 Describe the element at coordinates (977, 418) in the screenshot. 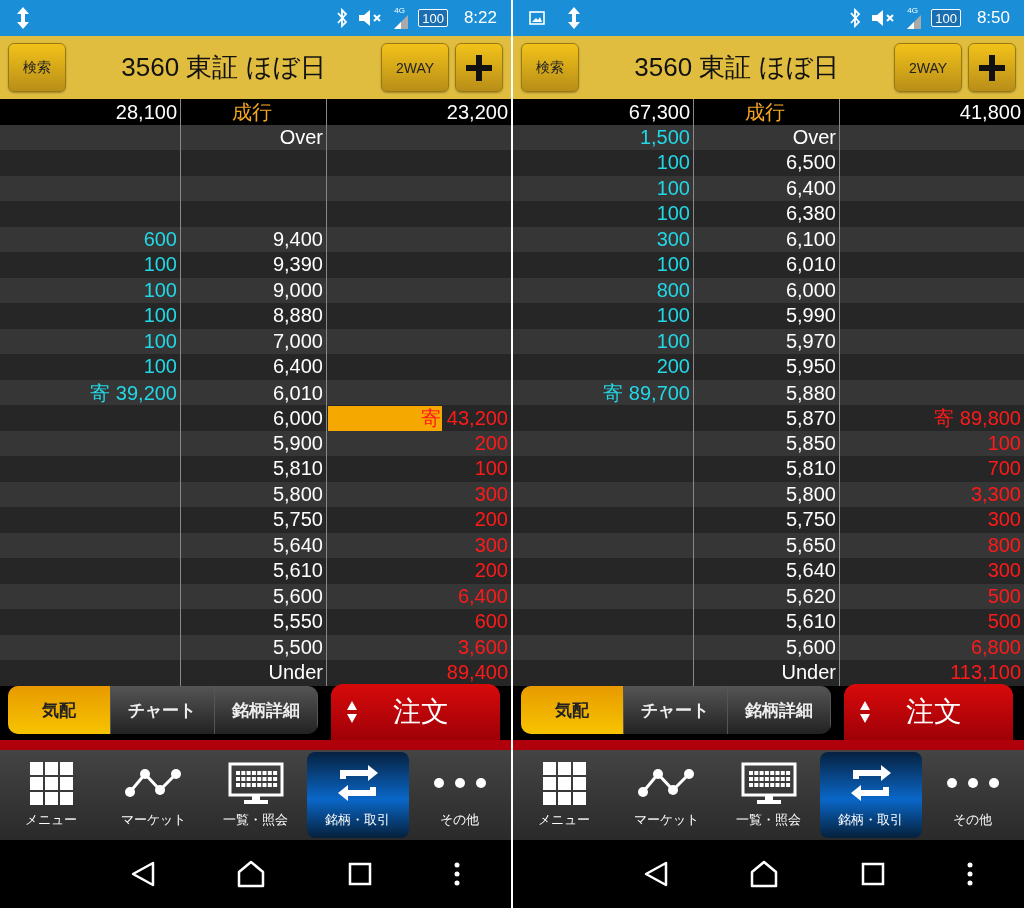

I see `ask-quantity: 寄 89,800` at that location.